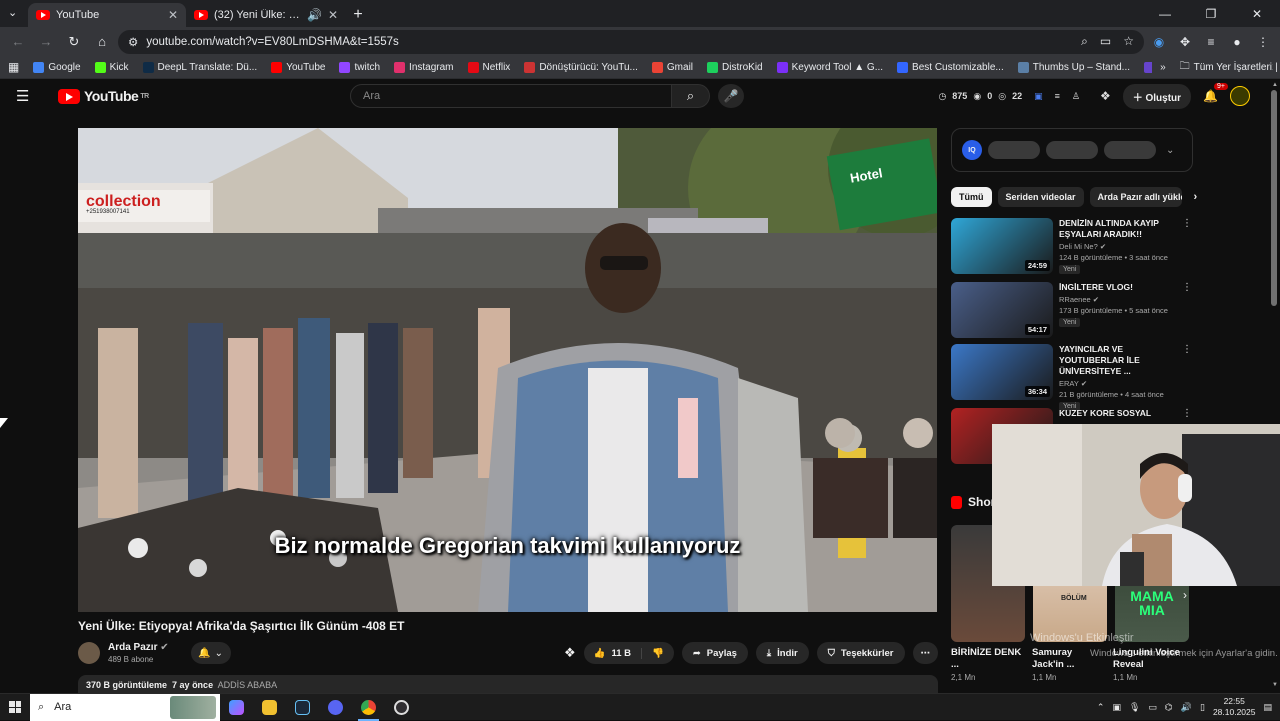 The image size is (1280, 721). I want to click on ext-person-icon: ♙, so click(1076, 96).